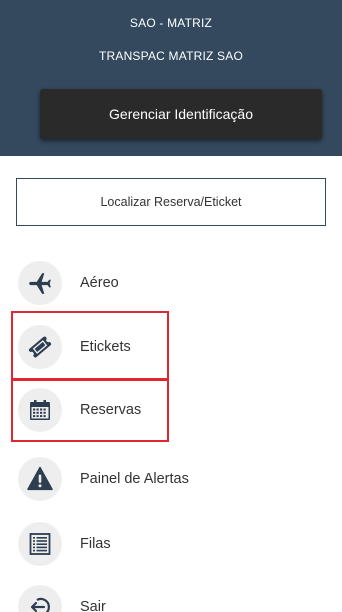 The image size is (342, 612). What do you see at coordinates (171, 56) in the screenshot?
I see `agency-subtitle: TRANSPAC MATRIZ SAO` at bounding box center [171, 56].